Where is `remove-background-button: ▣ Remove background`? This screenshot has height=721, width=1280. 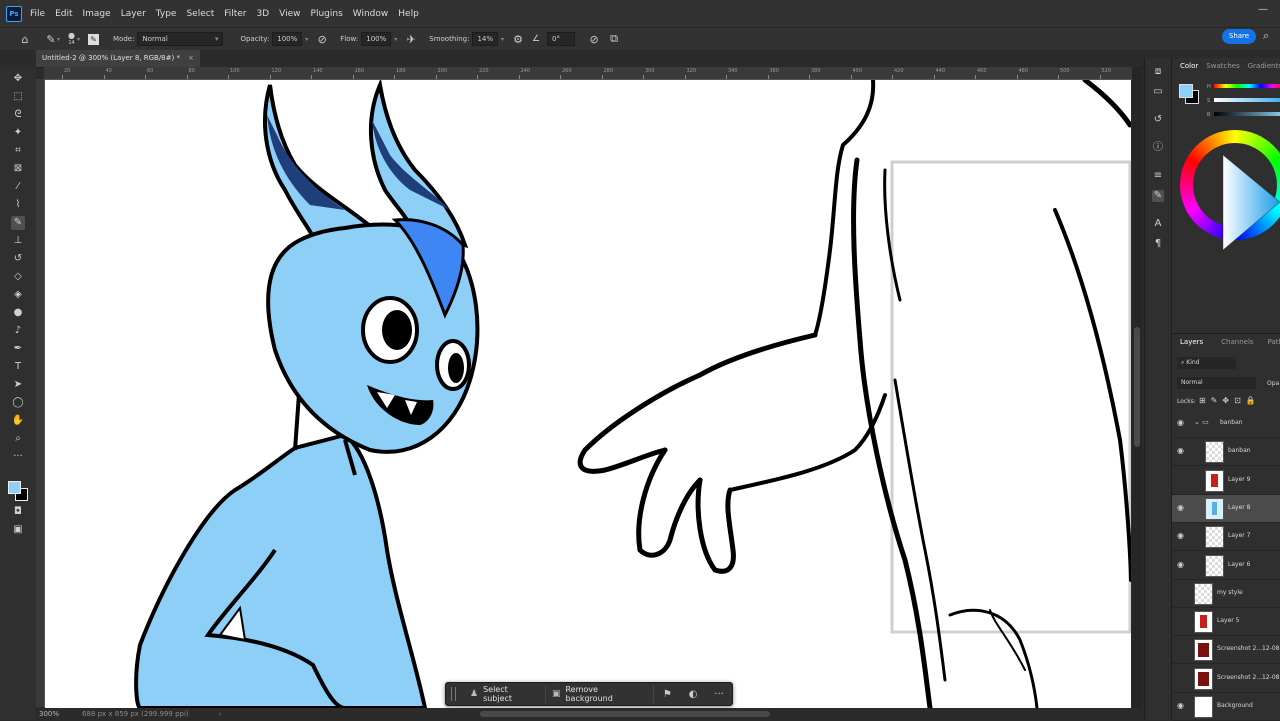
remove-background-button: ▣ Remove background is located at coordinates (600, 694).